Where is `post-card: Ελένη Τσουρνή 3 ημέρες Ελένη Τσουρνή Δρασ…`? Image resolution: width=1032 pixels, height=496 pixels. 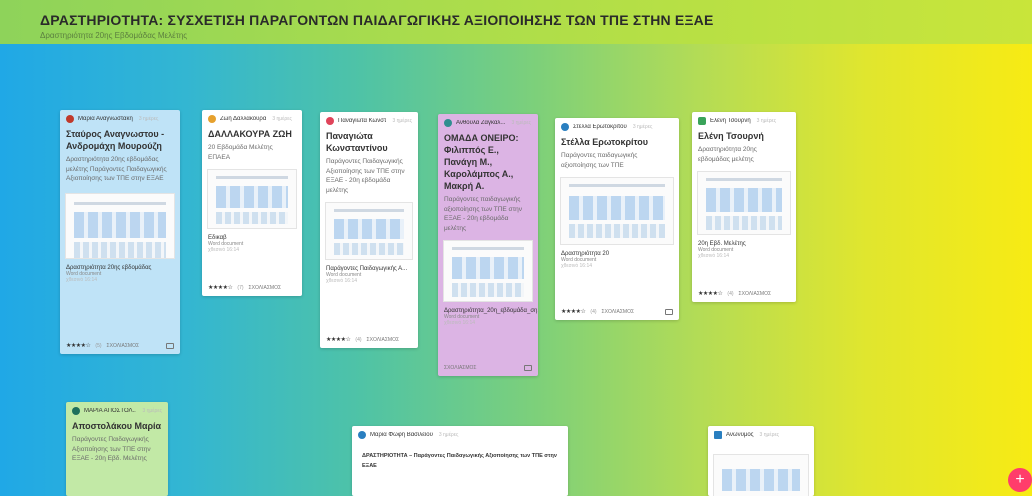
post-card: Ελένη Τσουρνή 3 ημέρες Ελένη Τσουρνή Δρασ… is located at coordinates (744, 207).